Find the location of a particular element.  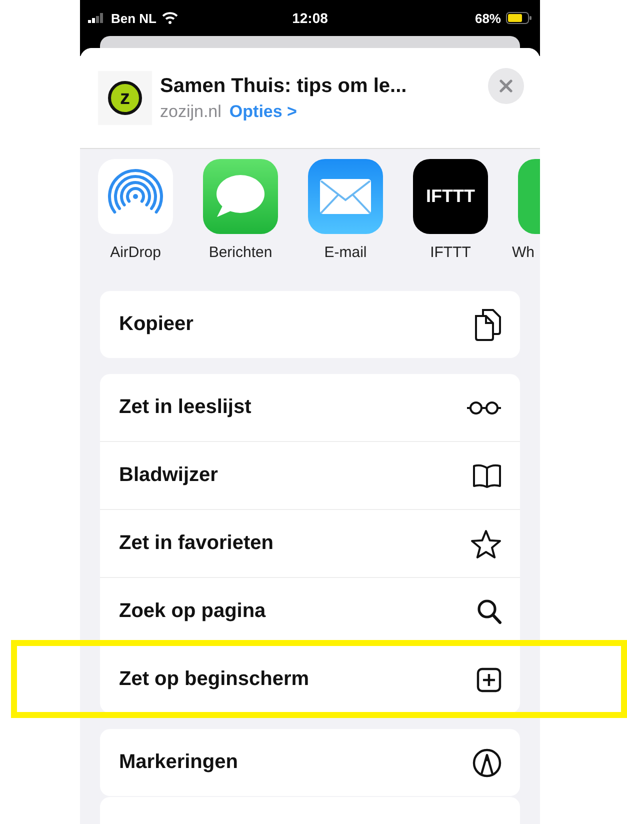

glasses-icon is located at coordinates (484, 407).